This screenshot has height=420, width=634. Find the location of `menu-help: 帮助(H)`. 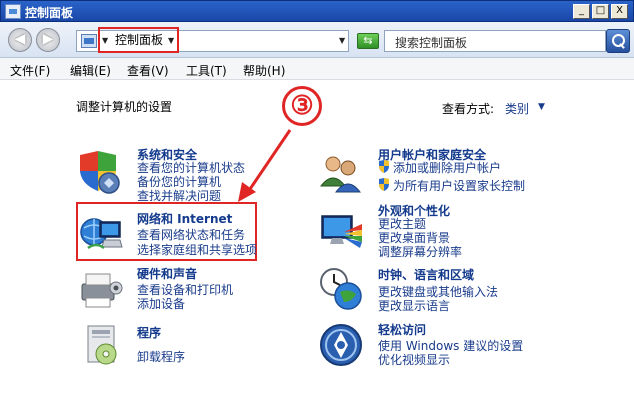

menu-help: 帮助(H) is located at coordinates (264, 70).